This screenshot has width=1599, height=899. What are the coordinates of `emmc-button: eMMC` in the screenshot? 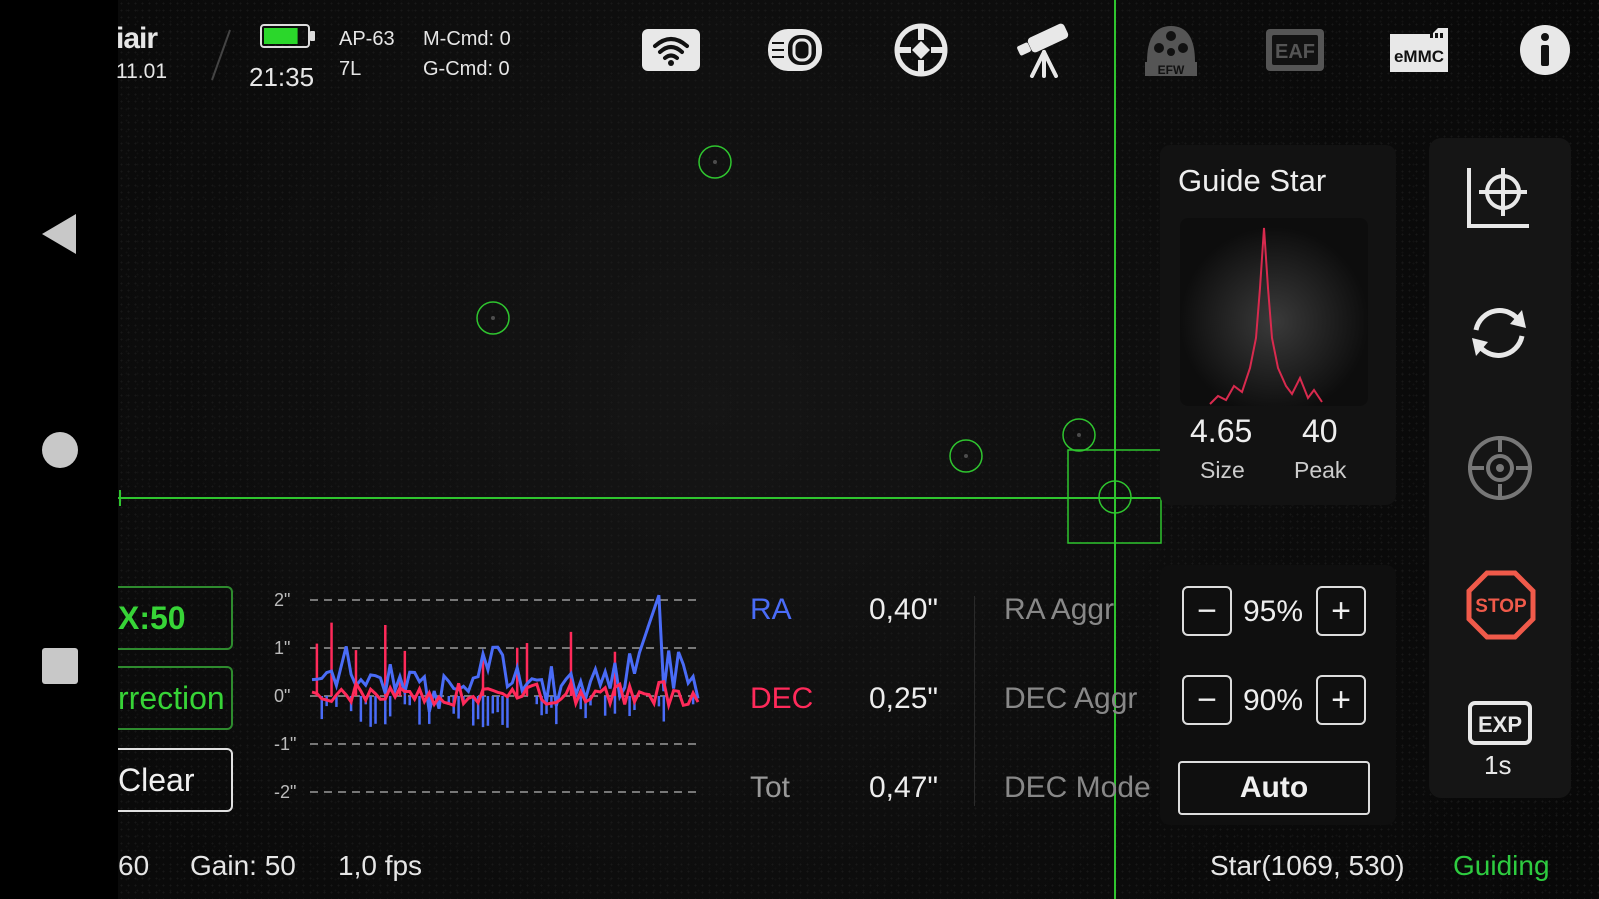 It's located at (1419, 50).